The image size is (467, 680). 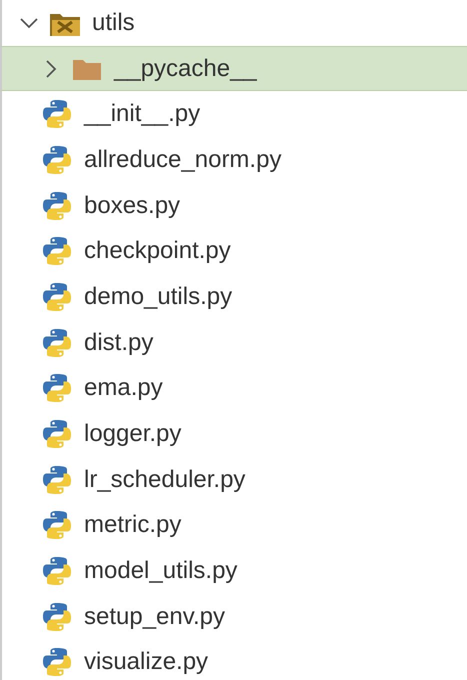 I want to click on item-label: boxes.py, so click(x=132, y=205).